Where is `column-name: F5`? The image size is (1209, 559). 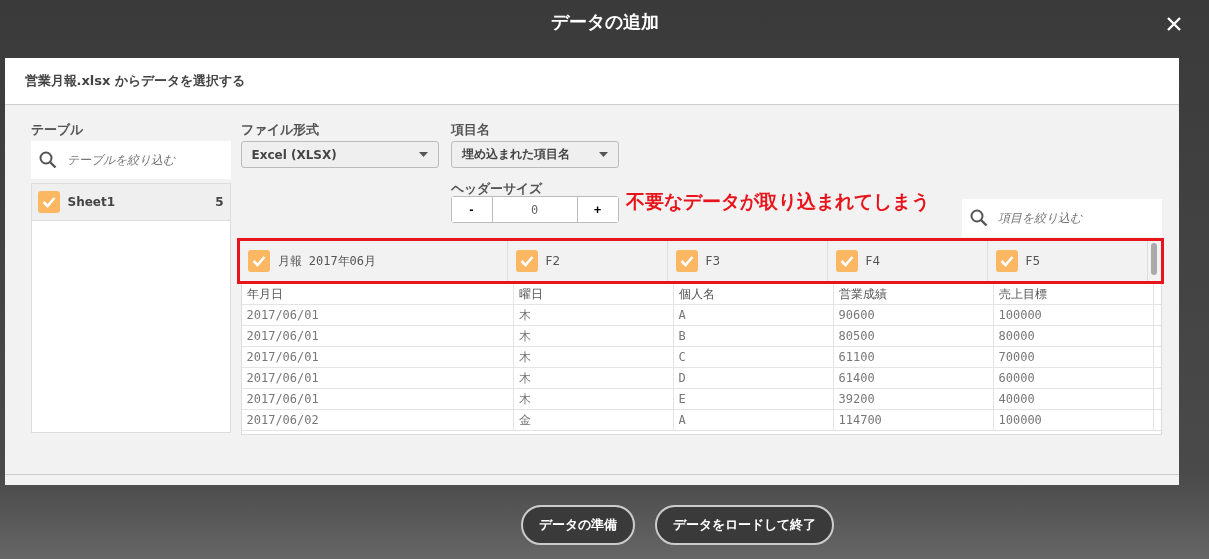
column-name: F5 is located at coordinates (1033, 261).